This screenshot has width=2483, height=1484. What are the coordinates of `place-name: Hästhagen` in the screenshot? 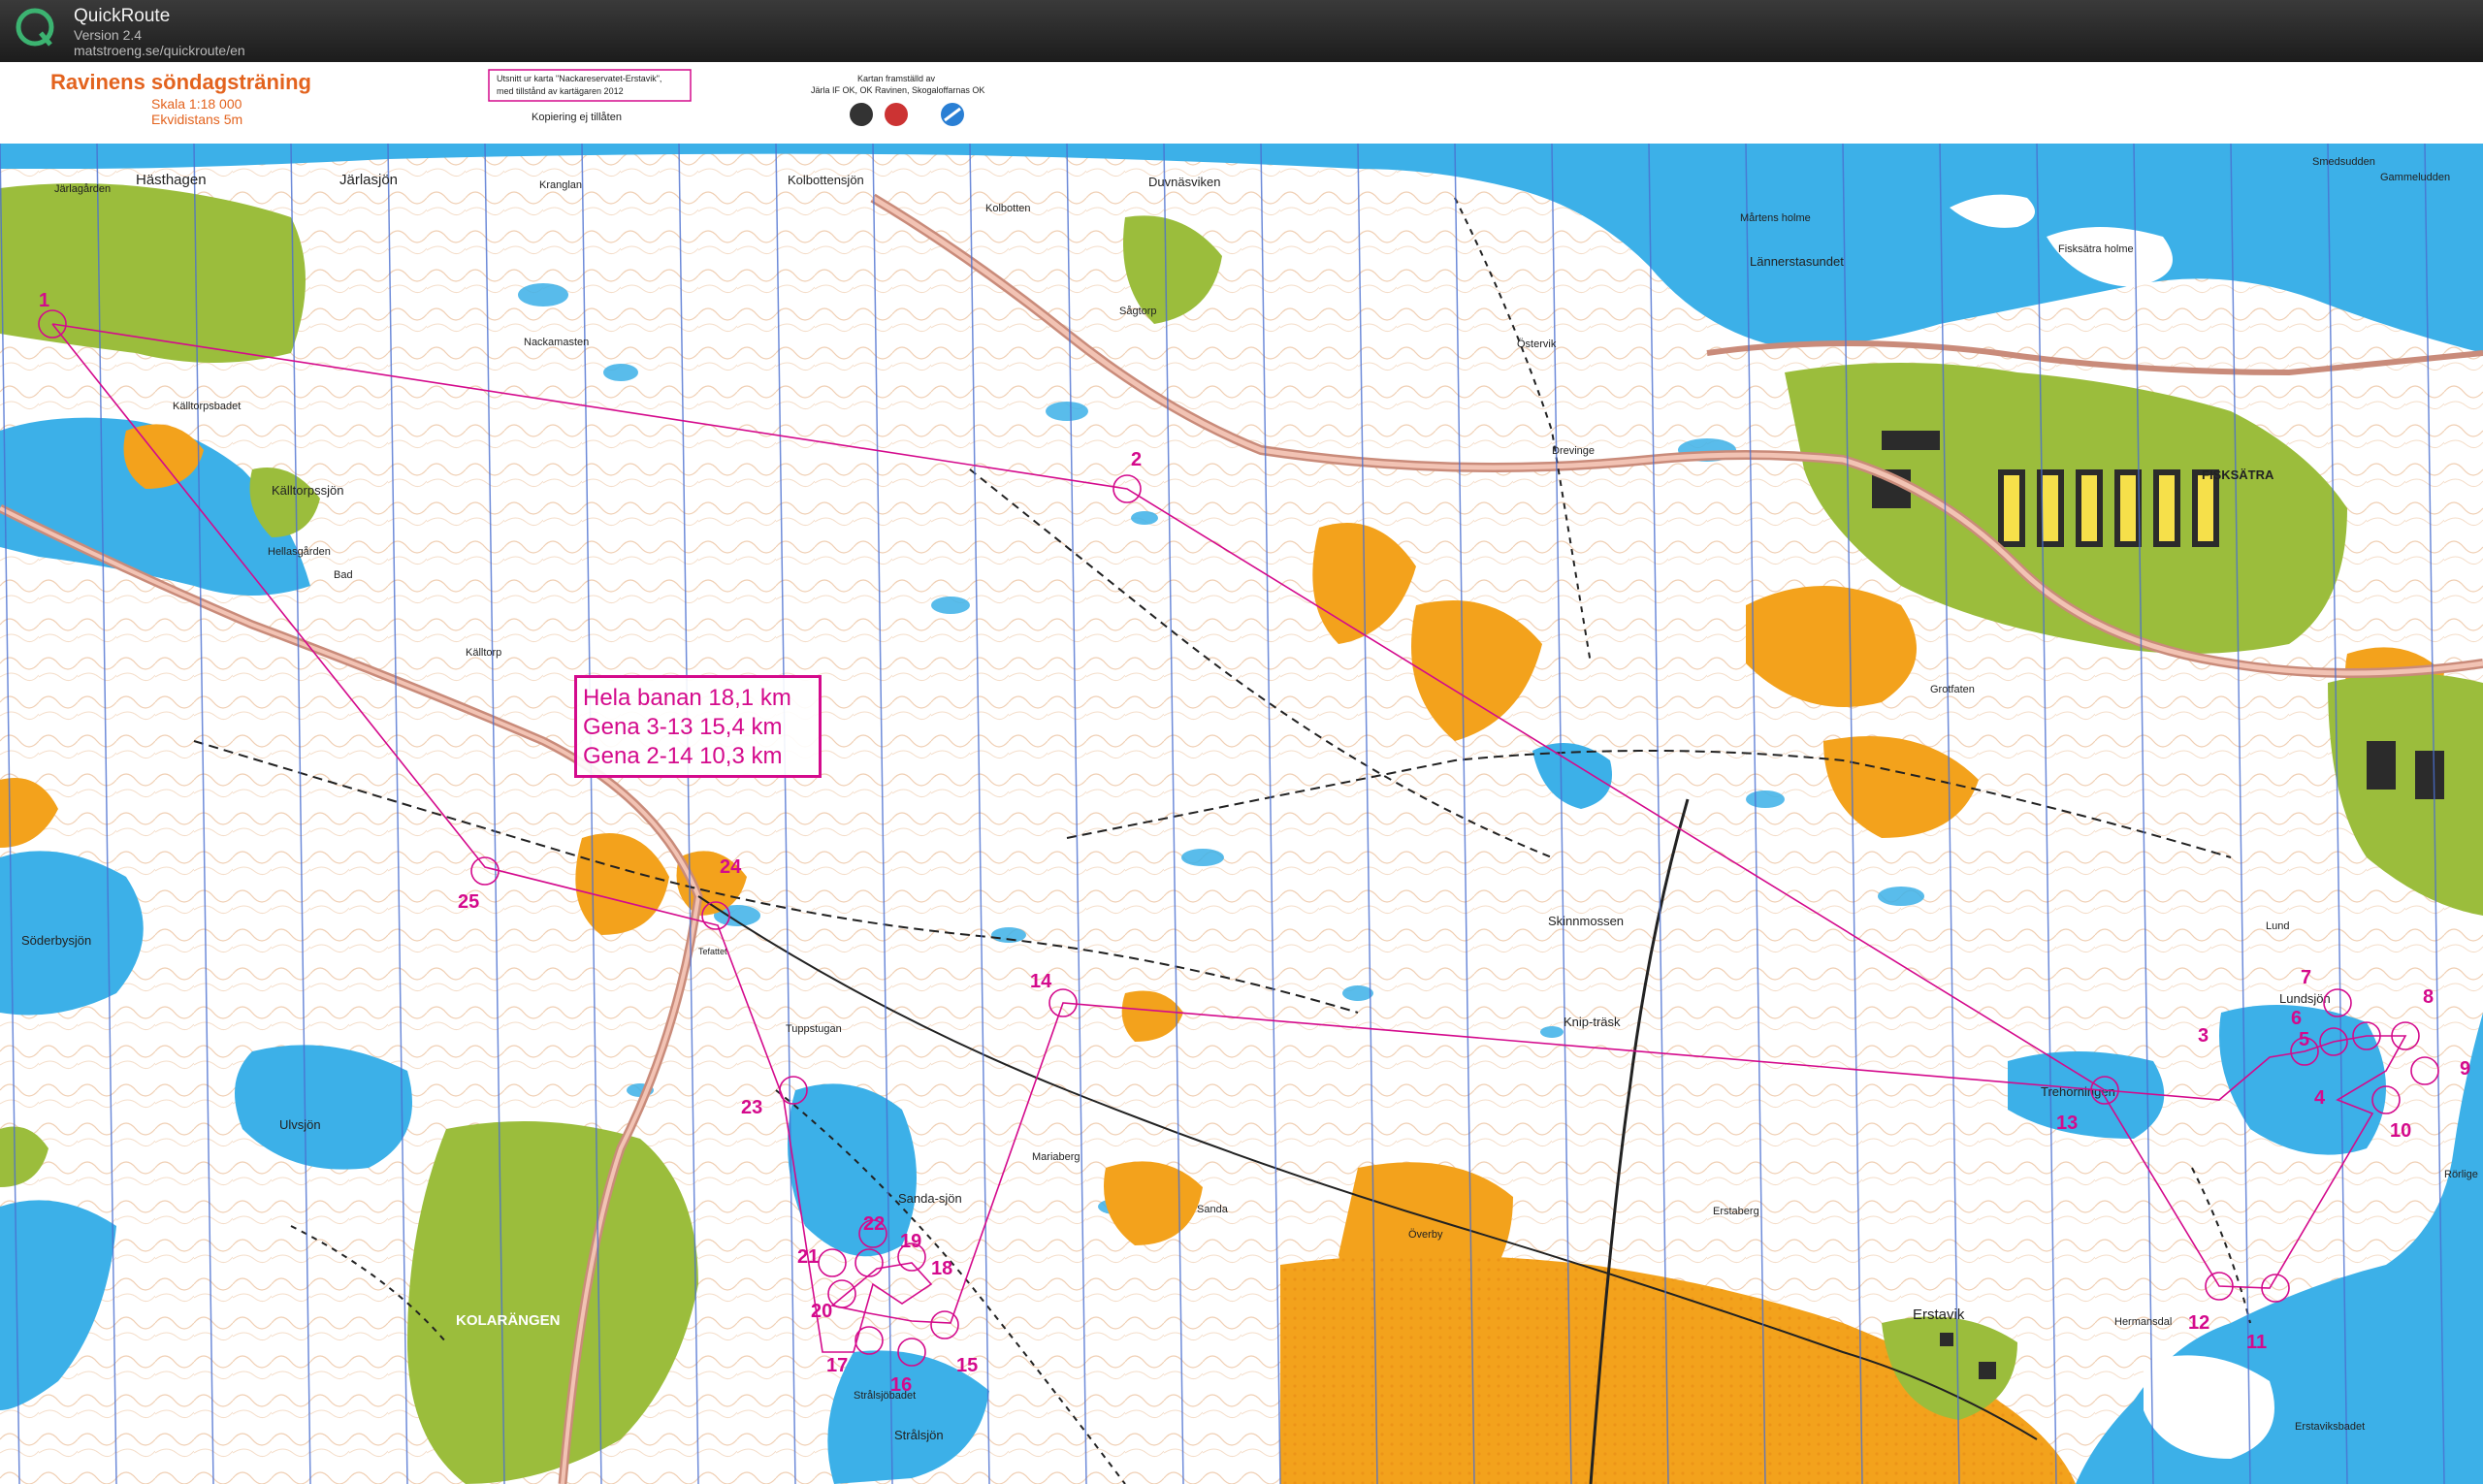 It's located at (171, 180).